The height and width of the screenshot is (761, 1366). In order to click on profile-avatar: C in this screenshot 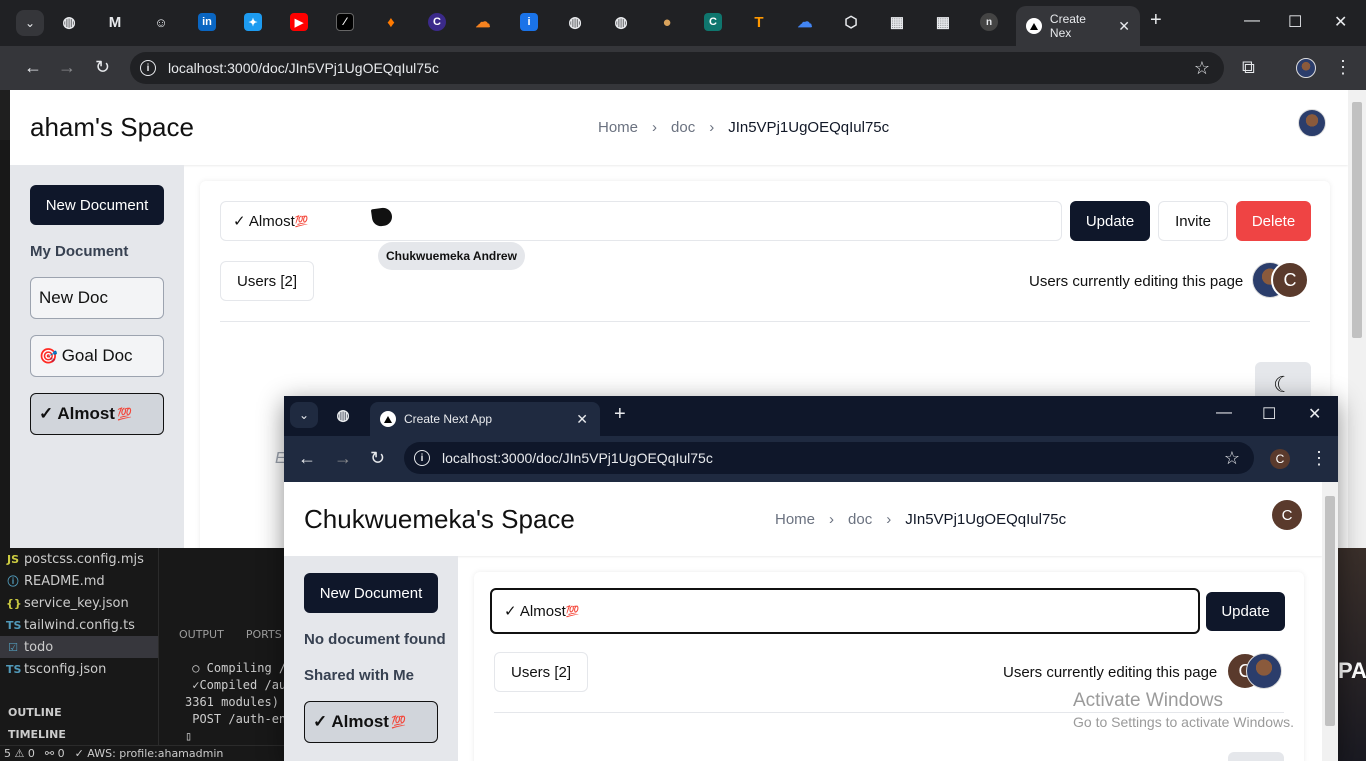, I will do `click(1280, 459)`.